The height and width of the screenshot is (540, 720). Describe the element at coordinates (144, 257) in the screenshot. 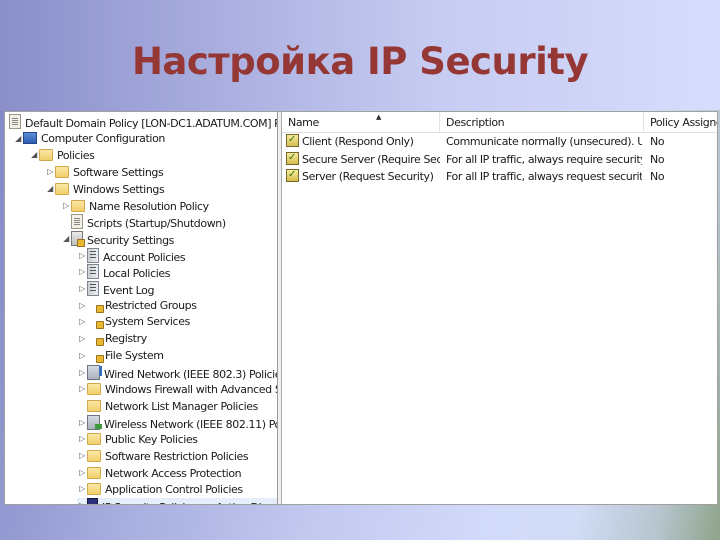

I see `tree-item-label: Account Policies` at that location.